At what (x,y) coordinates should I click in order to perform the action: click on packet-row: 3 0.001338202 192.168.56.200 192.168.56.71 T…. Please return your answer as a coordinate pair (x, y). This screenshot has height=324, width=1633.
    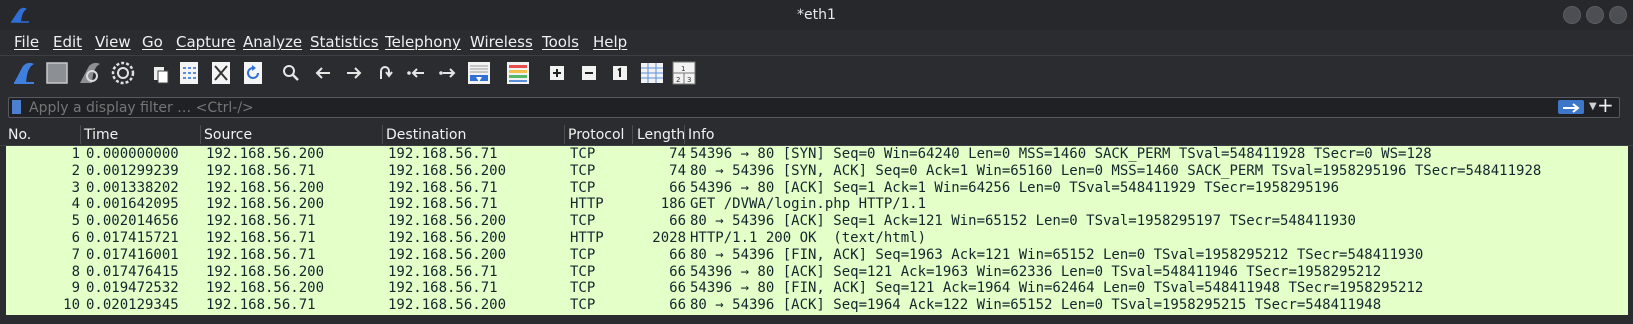
    Looking at the image, I should click on (817, 188).